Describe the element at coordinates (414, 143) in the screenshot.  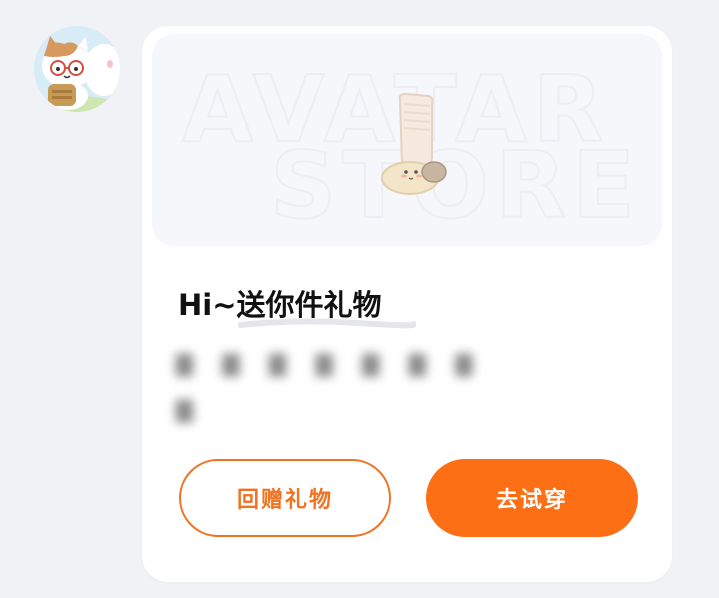
I see `sock-gift-icon` at that location.